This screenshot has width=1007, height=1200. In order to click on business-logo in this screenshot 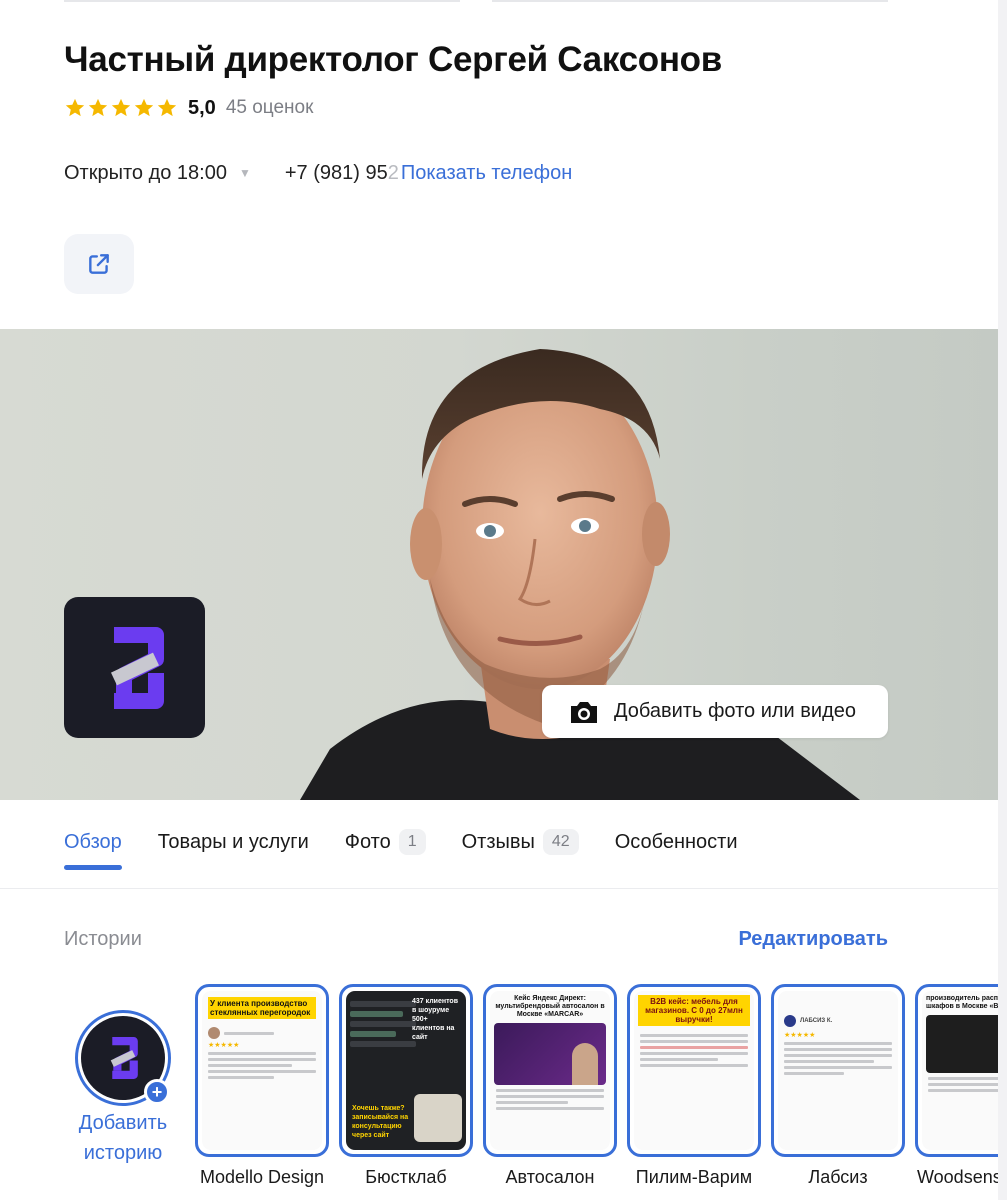, I will do `click(134, 667)`.